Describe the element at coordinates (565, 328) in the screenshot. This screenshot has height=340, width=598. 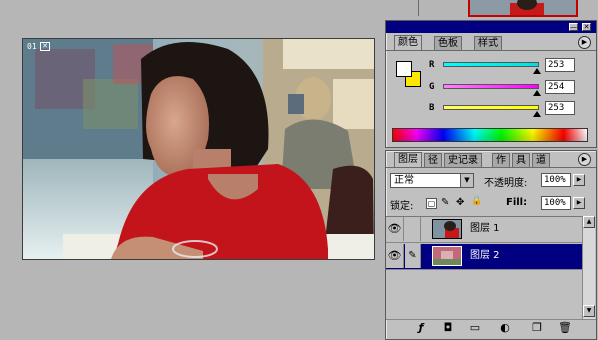
I see `trash-icon: 🗑` at that location.